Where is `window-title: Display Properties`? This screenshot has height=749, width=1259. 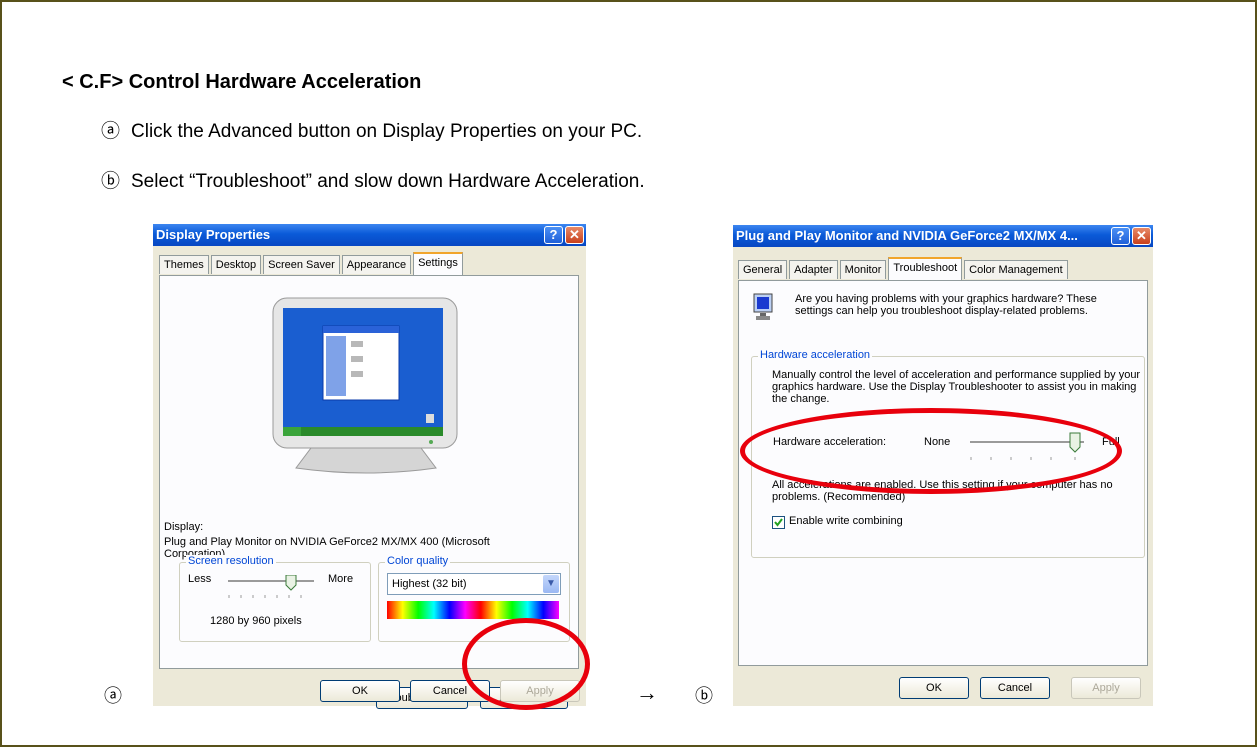
window-title: Display Properties is located at coordinates (213, 234).